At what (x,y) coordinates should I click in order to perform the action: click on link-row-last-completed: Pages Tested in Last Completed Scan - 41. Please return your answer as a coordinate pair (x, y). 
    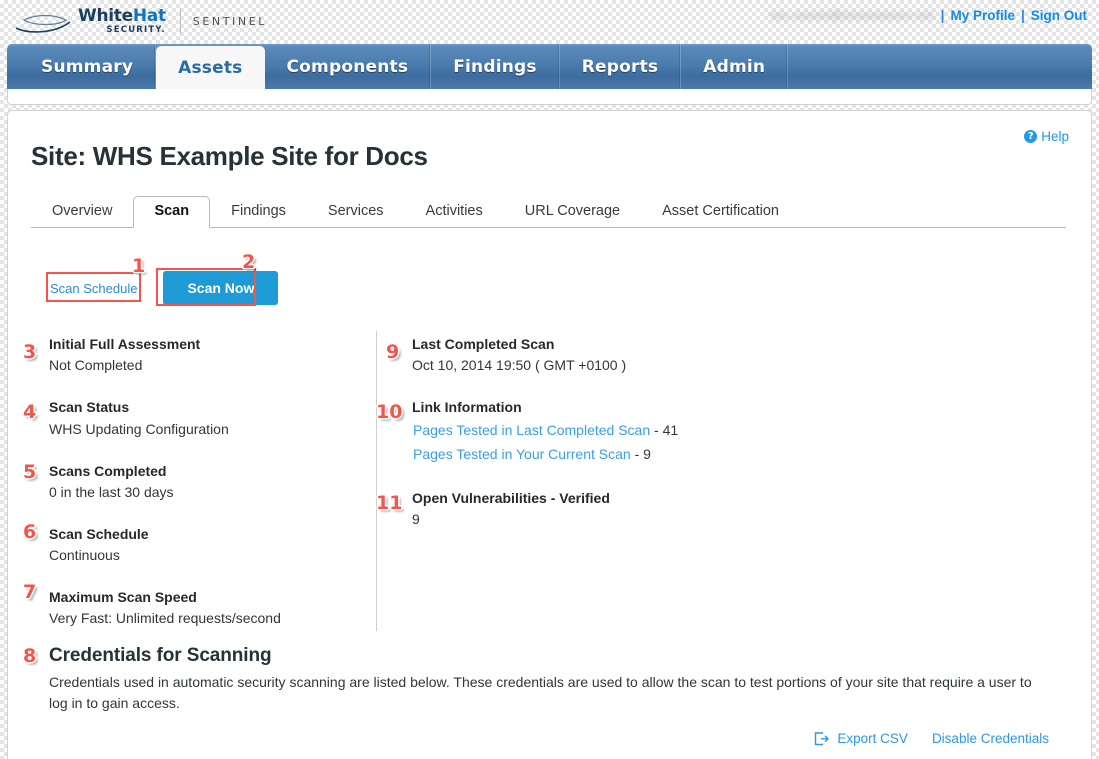
    Looking at the image, I should click on (602, 430).